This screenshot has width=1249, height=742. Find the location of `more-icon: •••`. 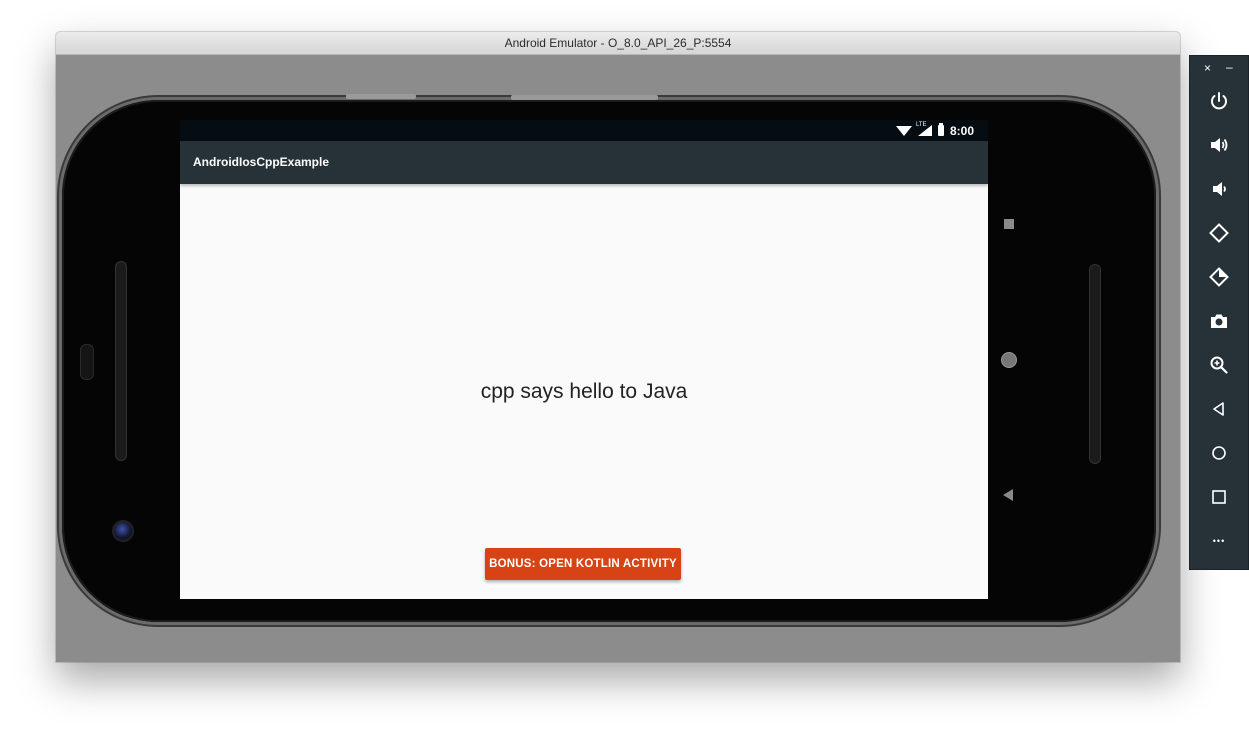

more-icon: ••• is located at coordinates (1219, 541).